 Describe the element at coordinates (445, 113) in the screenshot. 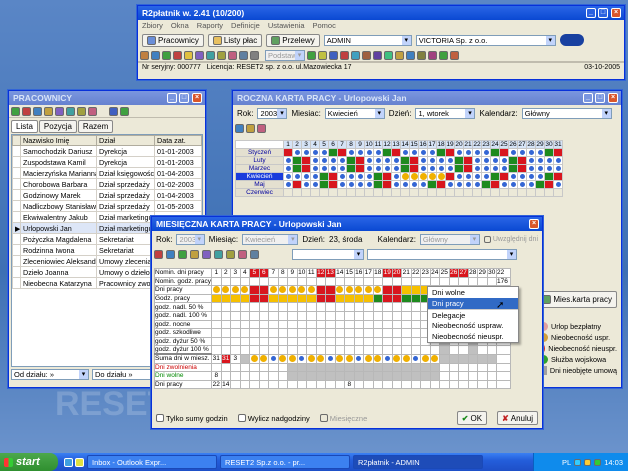

I see `day-field: 1, wtorek` at that location.